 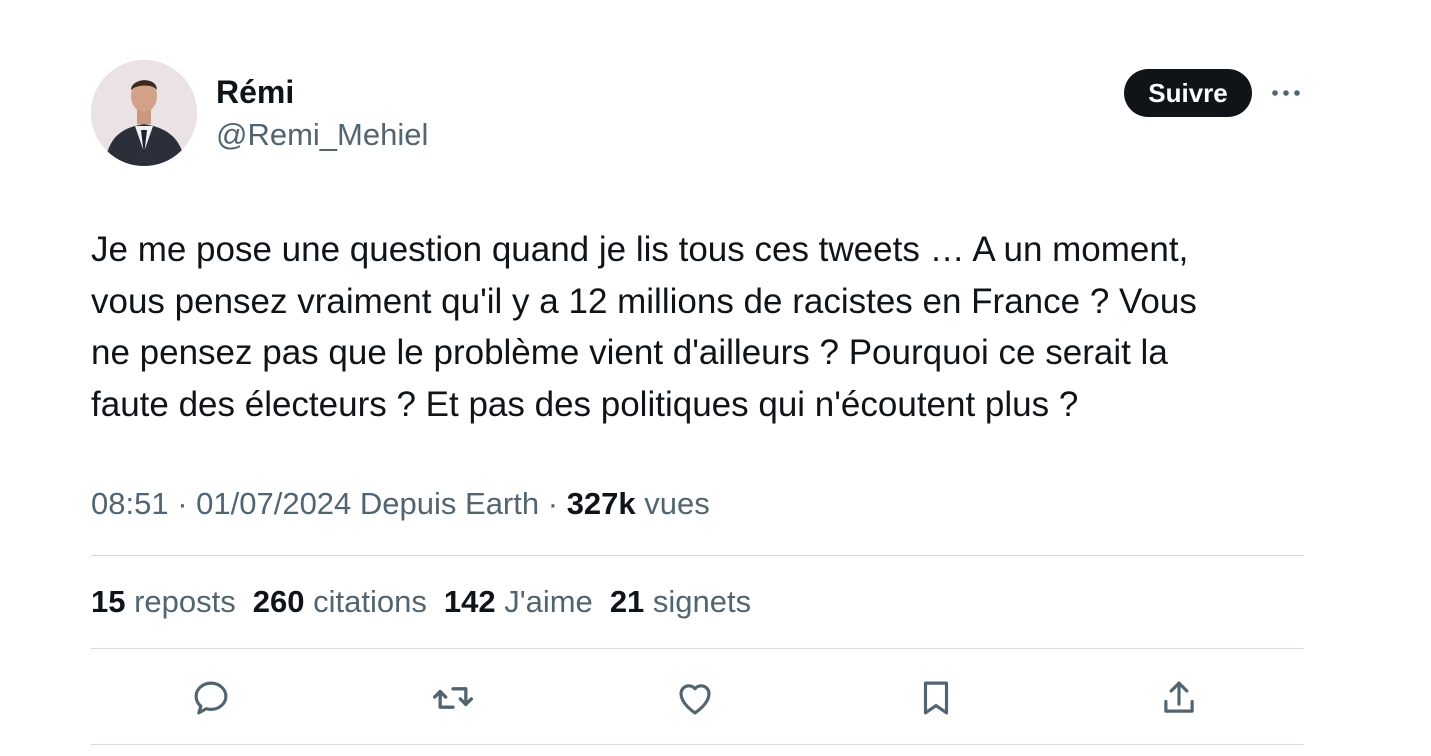 I want to click on stat-reposts: 15 reposts, so click(x=163, y=602).